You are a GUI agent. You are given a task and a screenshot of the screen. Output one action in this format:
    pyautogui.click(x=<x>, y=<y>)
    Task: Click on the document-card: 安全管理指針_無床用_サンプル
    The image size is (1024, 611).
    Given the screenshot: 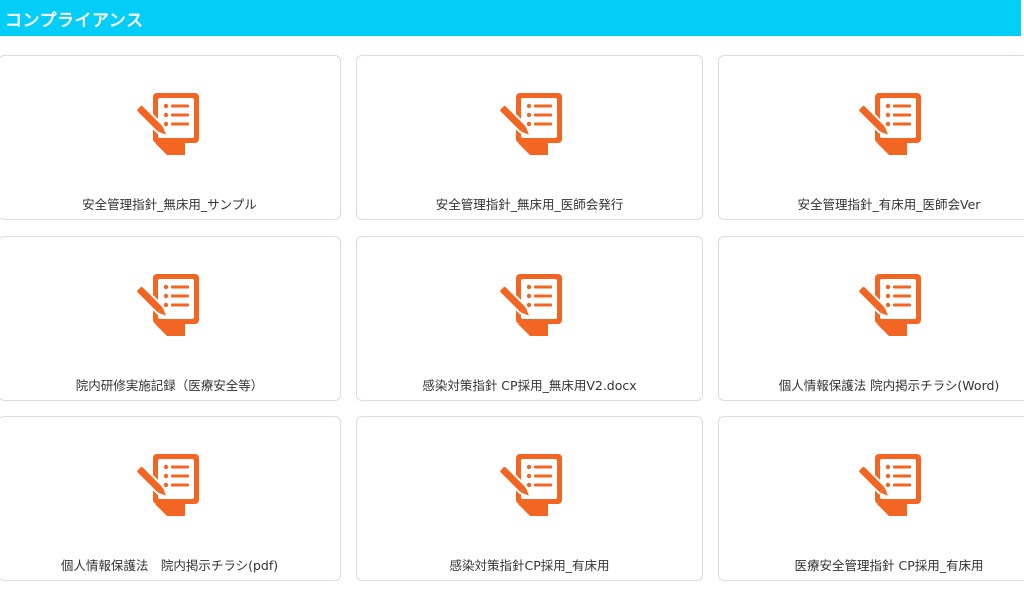 What is the action you would take?
    pyautogui.click(x=170, y=137)
    